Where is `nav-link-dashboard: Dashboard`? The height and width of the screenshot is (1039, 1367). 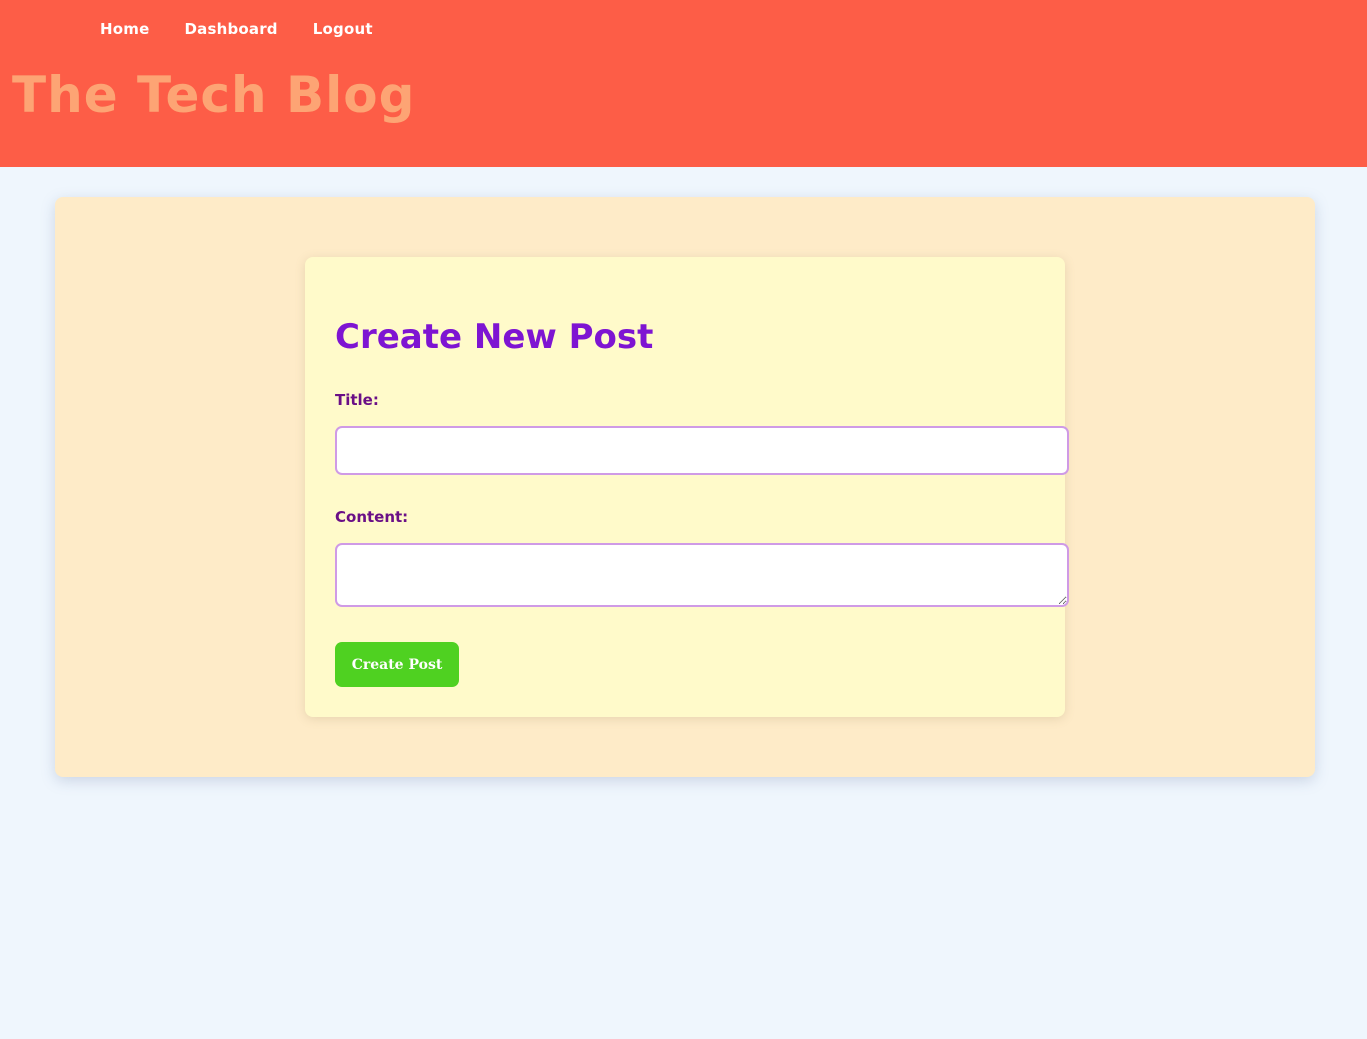 nav-link-dashboard: Dashboard is located at coordinates (230, 29).